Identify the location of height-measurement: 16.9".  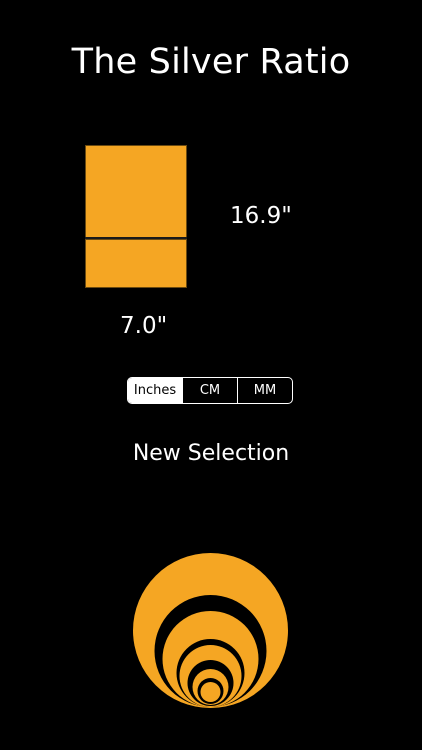
(261, 216).